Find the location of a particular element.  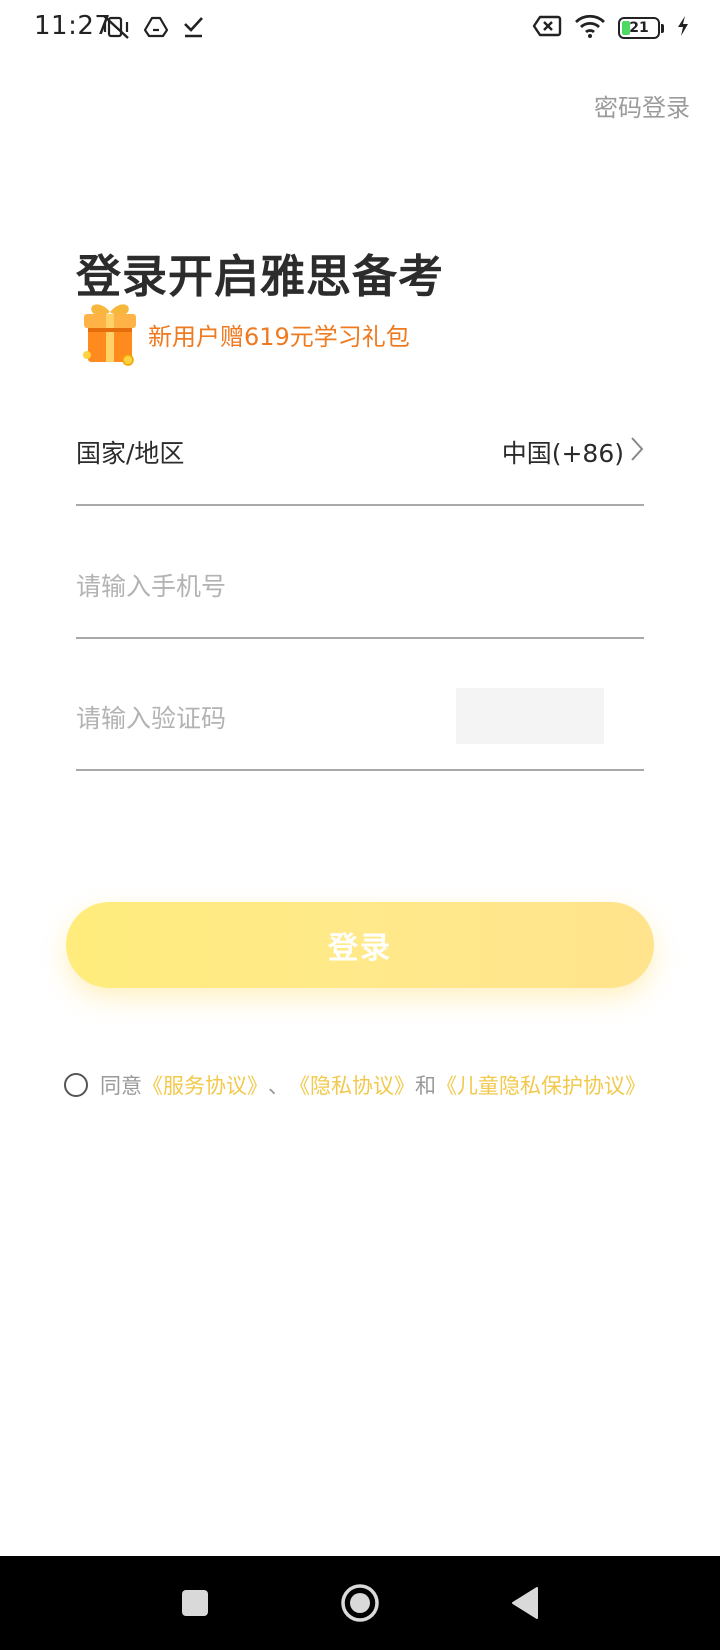

agreement-prefix: 同意 is located at coordinates (121, 1086).